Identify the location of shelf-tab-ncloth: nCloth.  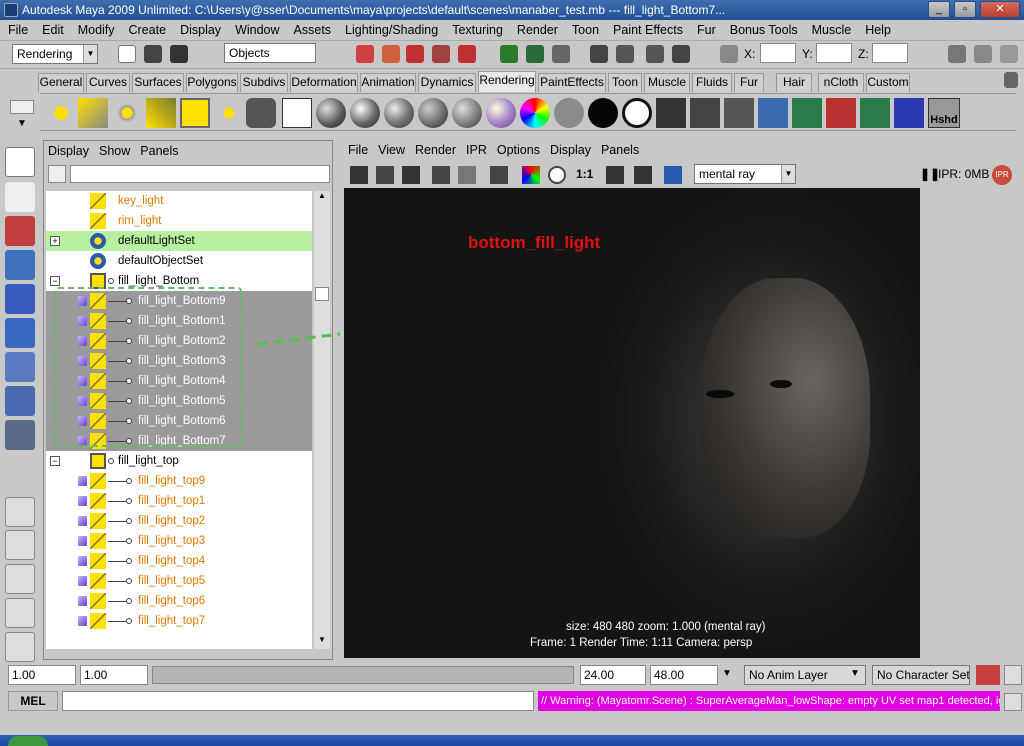
(841, 82).